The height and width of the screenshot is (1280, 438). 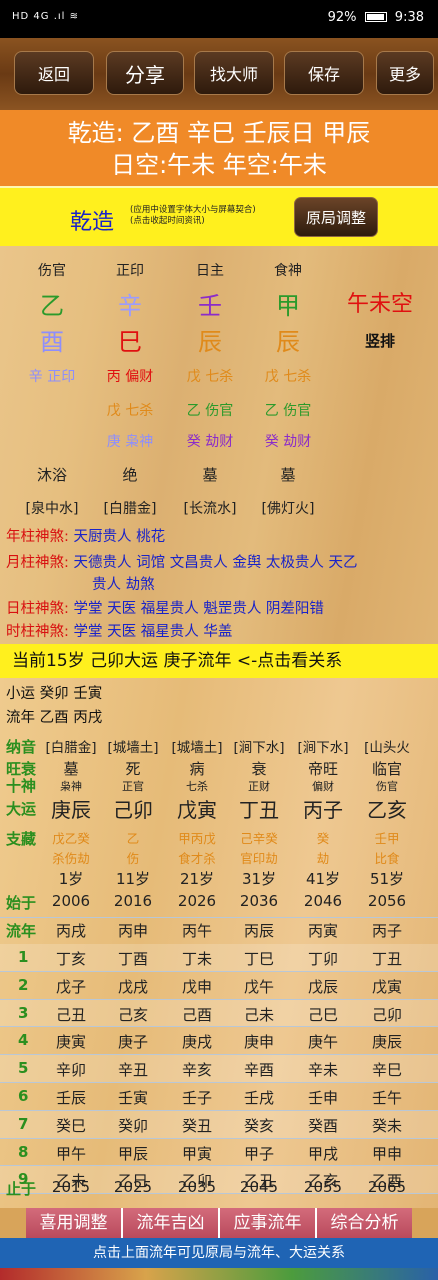 What do you see at coordinates (323, 808) in the screenshot?
I see `dayun-pillar: 丙子` at bounding box center [323, 808].